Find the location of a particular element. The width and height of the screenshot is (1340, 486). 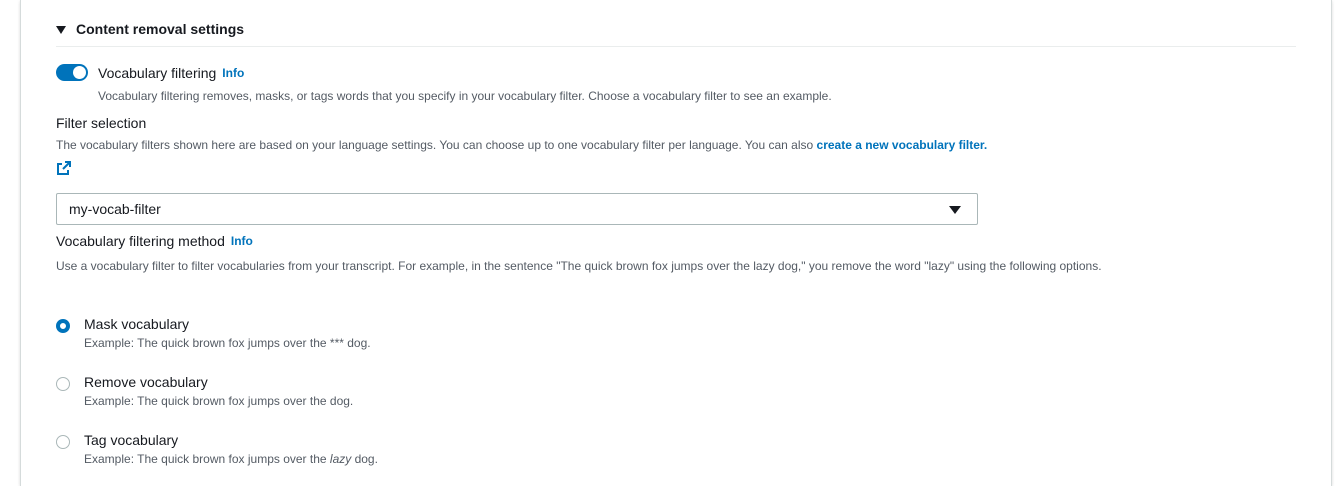

content-removal-section-header: Content removal settings is located at coordinates (150, 29).